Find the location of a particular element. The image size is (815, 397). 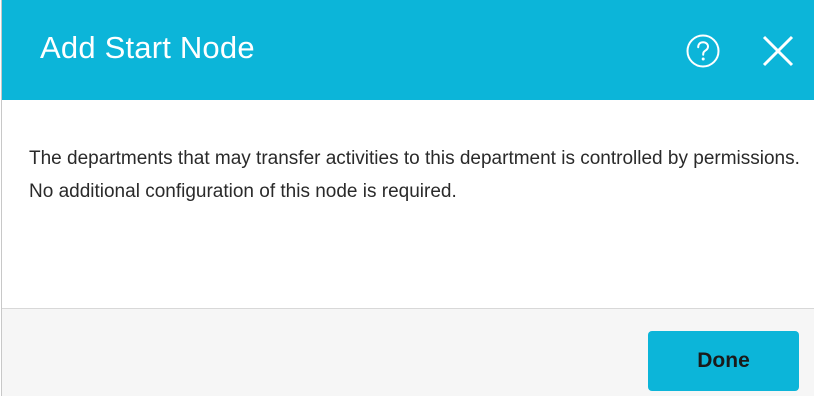

help-circle-icon is located at coordinates (703, 51).